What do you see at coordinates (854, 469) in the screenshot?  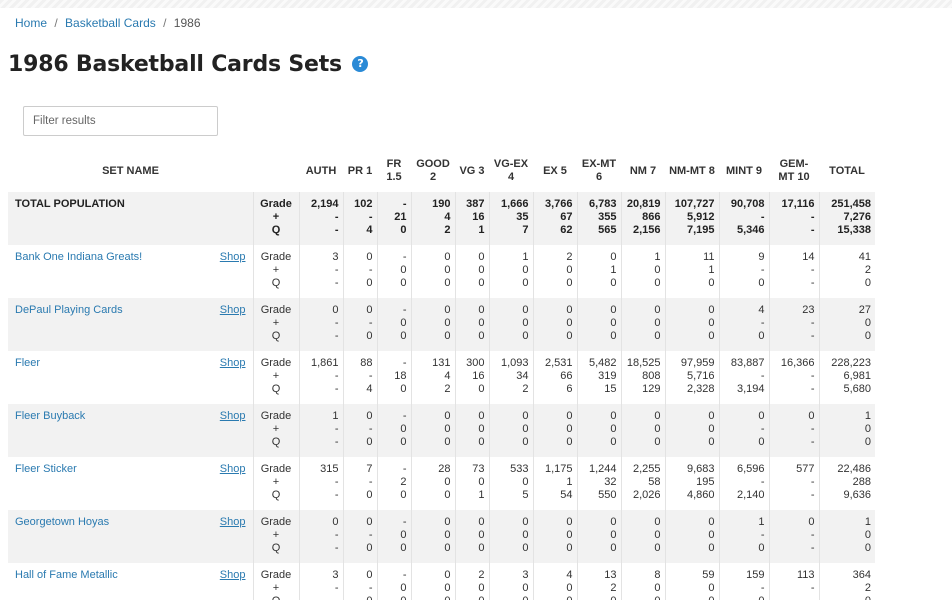 I see `count-value: 22,486` at bounding box center [854, 469].